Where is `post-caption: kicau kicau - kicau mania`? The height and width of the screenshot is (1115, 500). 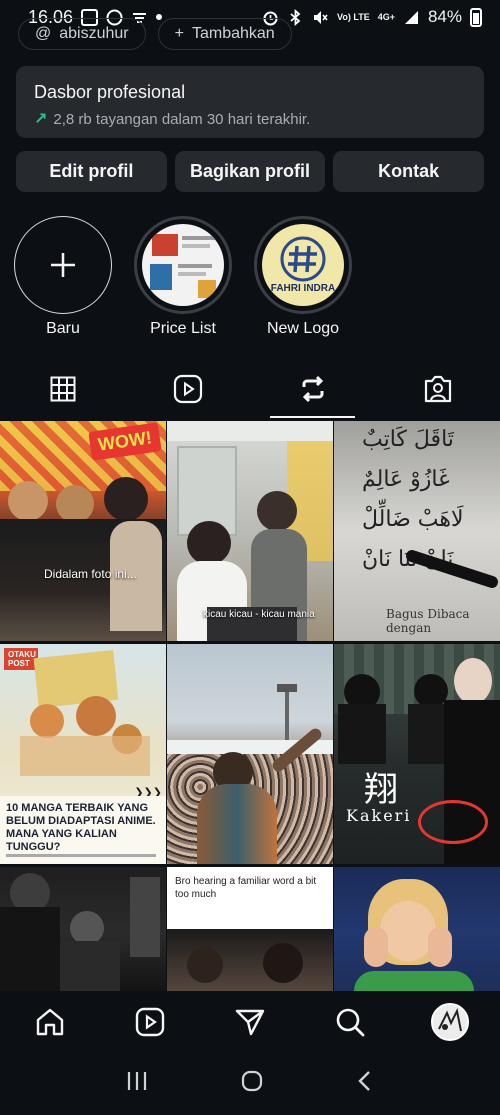
post-caption: kicau kicau - kicau mania is located at coordinates (259, 614).